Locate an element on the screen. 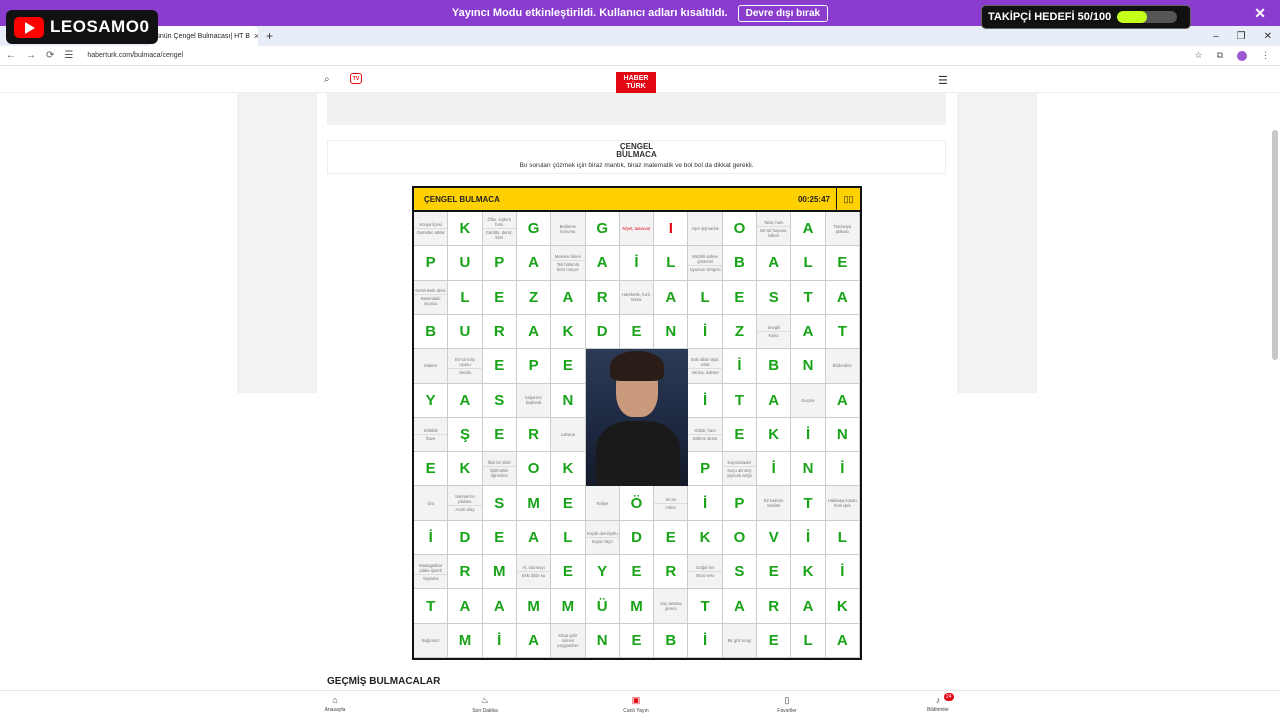 The height and width of the screenshot is (720, 1280). nav-notifications: ♪ 24 Bildirimler is located at coordinates (938, 703).